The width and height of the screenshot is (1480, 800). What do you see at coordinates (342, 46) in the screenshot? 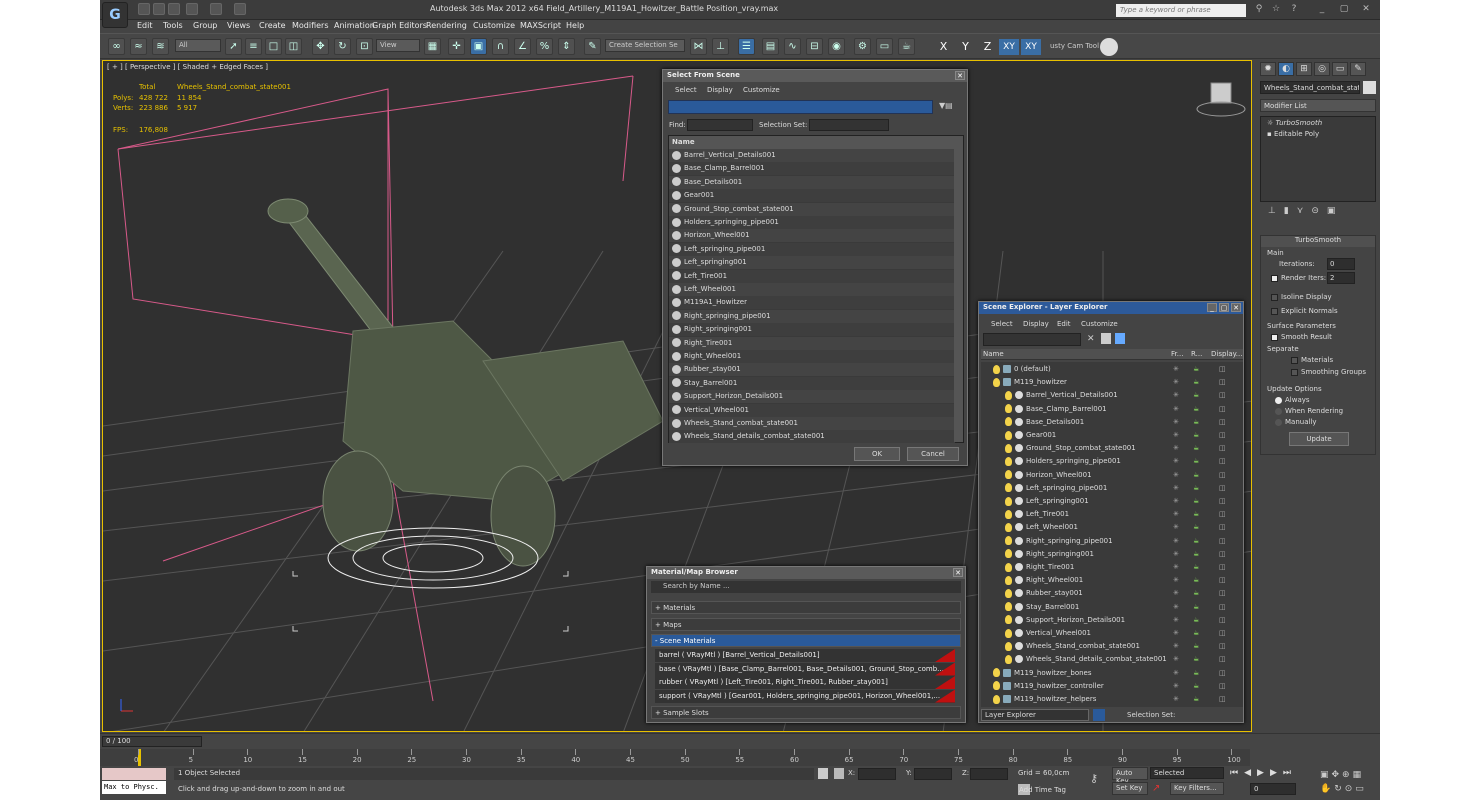
I see `rotate-icon: ↻` at bounding box center [342, 46].